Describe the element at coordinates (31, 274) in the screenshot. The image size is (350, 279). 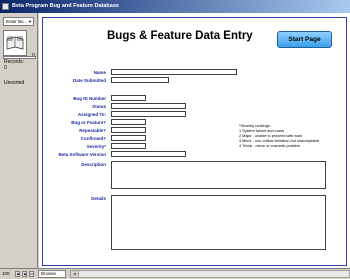
I see `status-area-toggle-icon: ▭` at that location.